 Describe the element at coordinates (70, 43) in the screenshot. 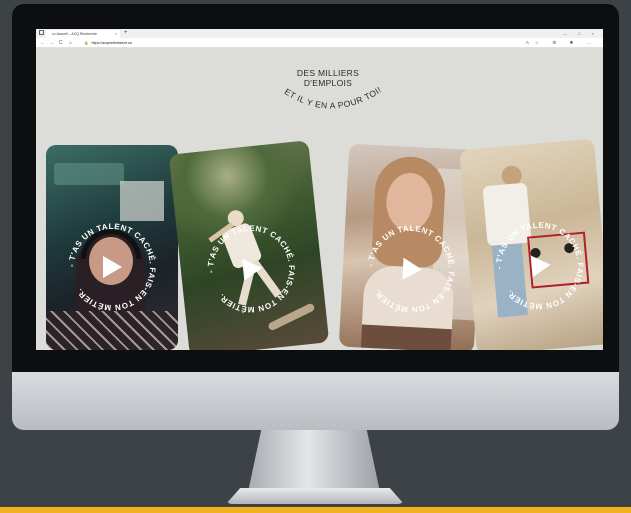

I see `home-icon: ⌂` at that location.